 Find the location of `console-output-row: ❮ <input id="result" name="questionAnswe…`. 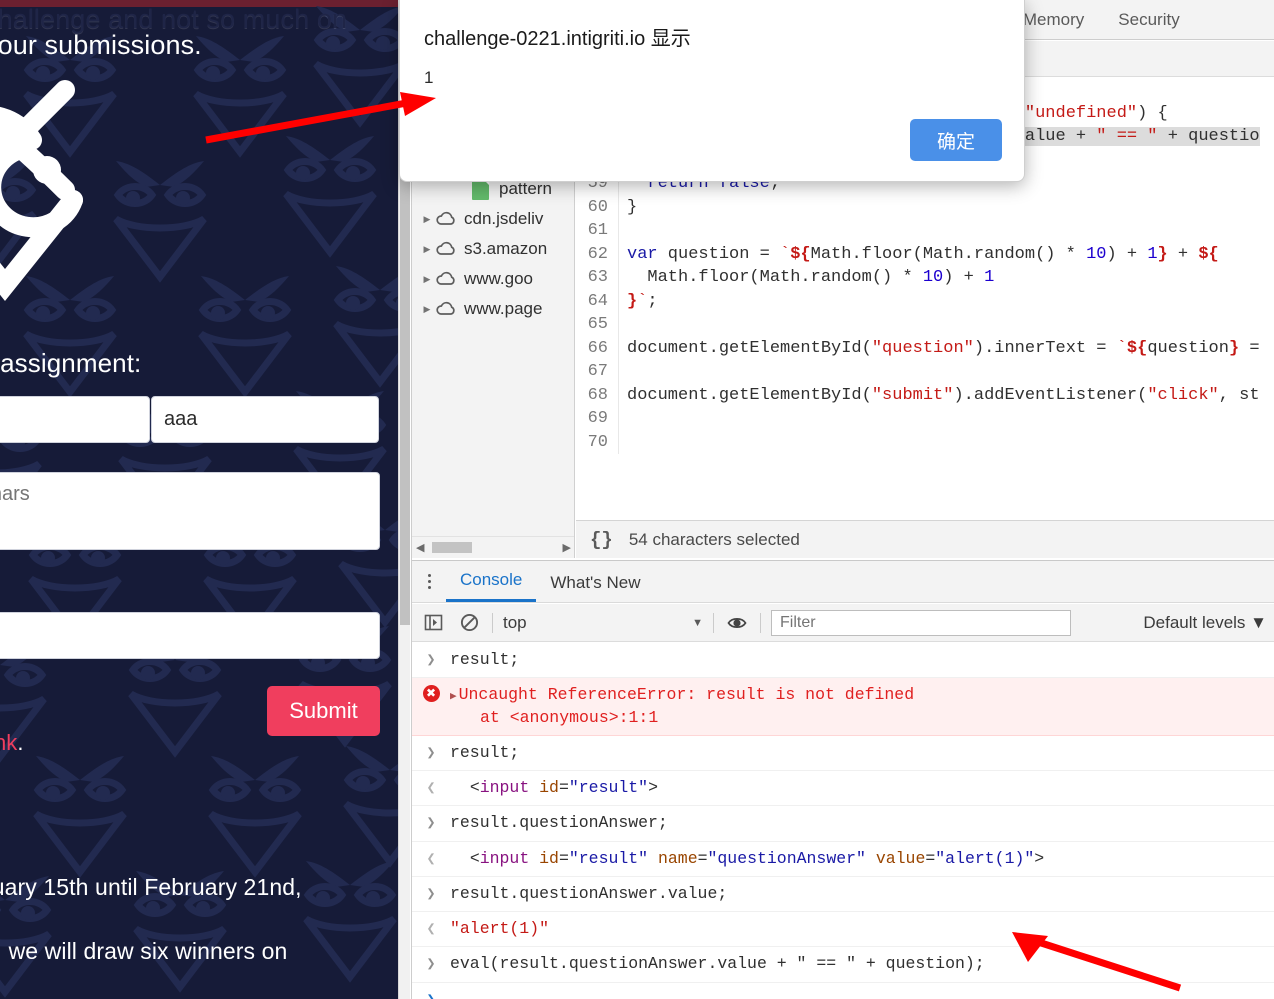

console-output-row: ❮ <input id="result" name="questionAnswe… is located at coordinates (843, 859).